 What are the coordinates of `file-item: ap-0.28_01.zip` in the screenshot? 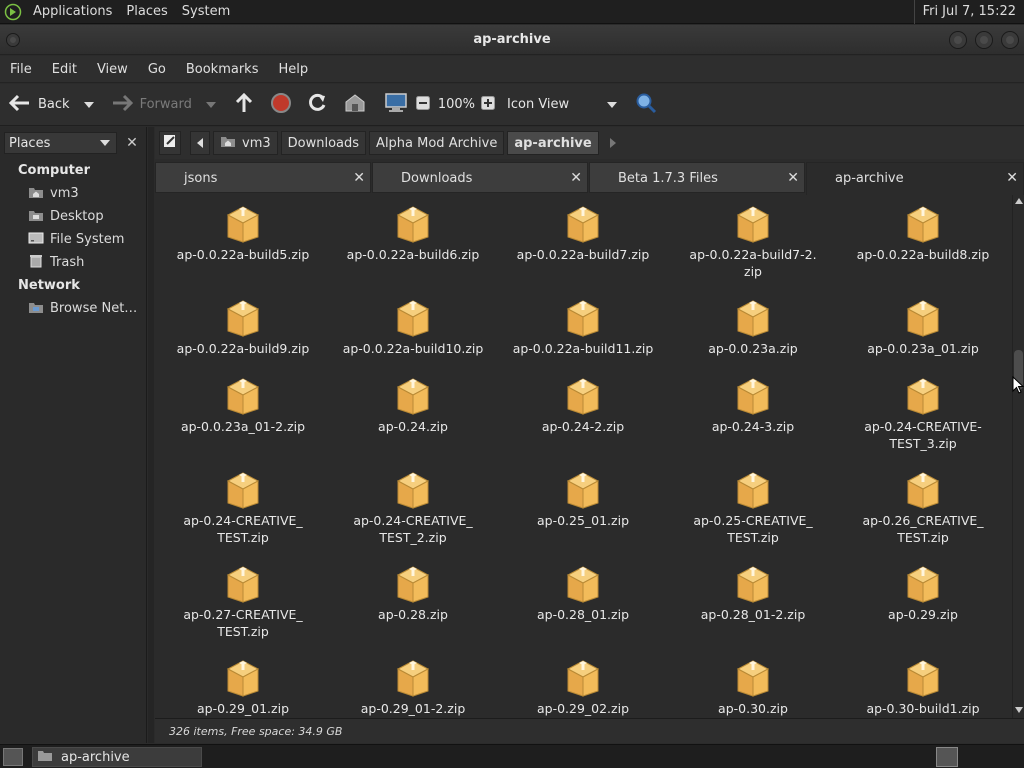 It's located at (583, 593).